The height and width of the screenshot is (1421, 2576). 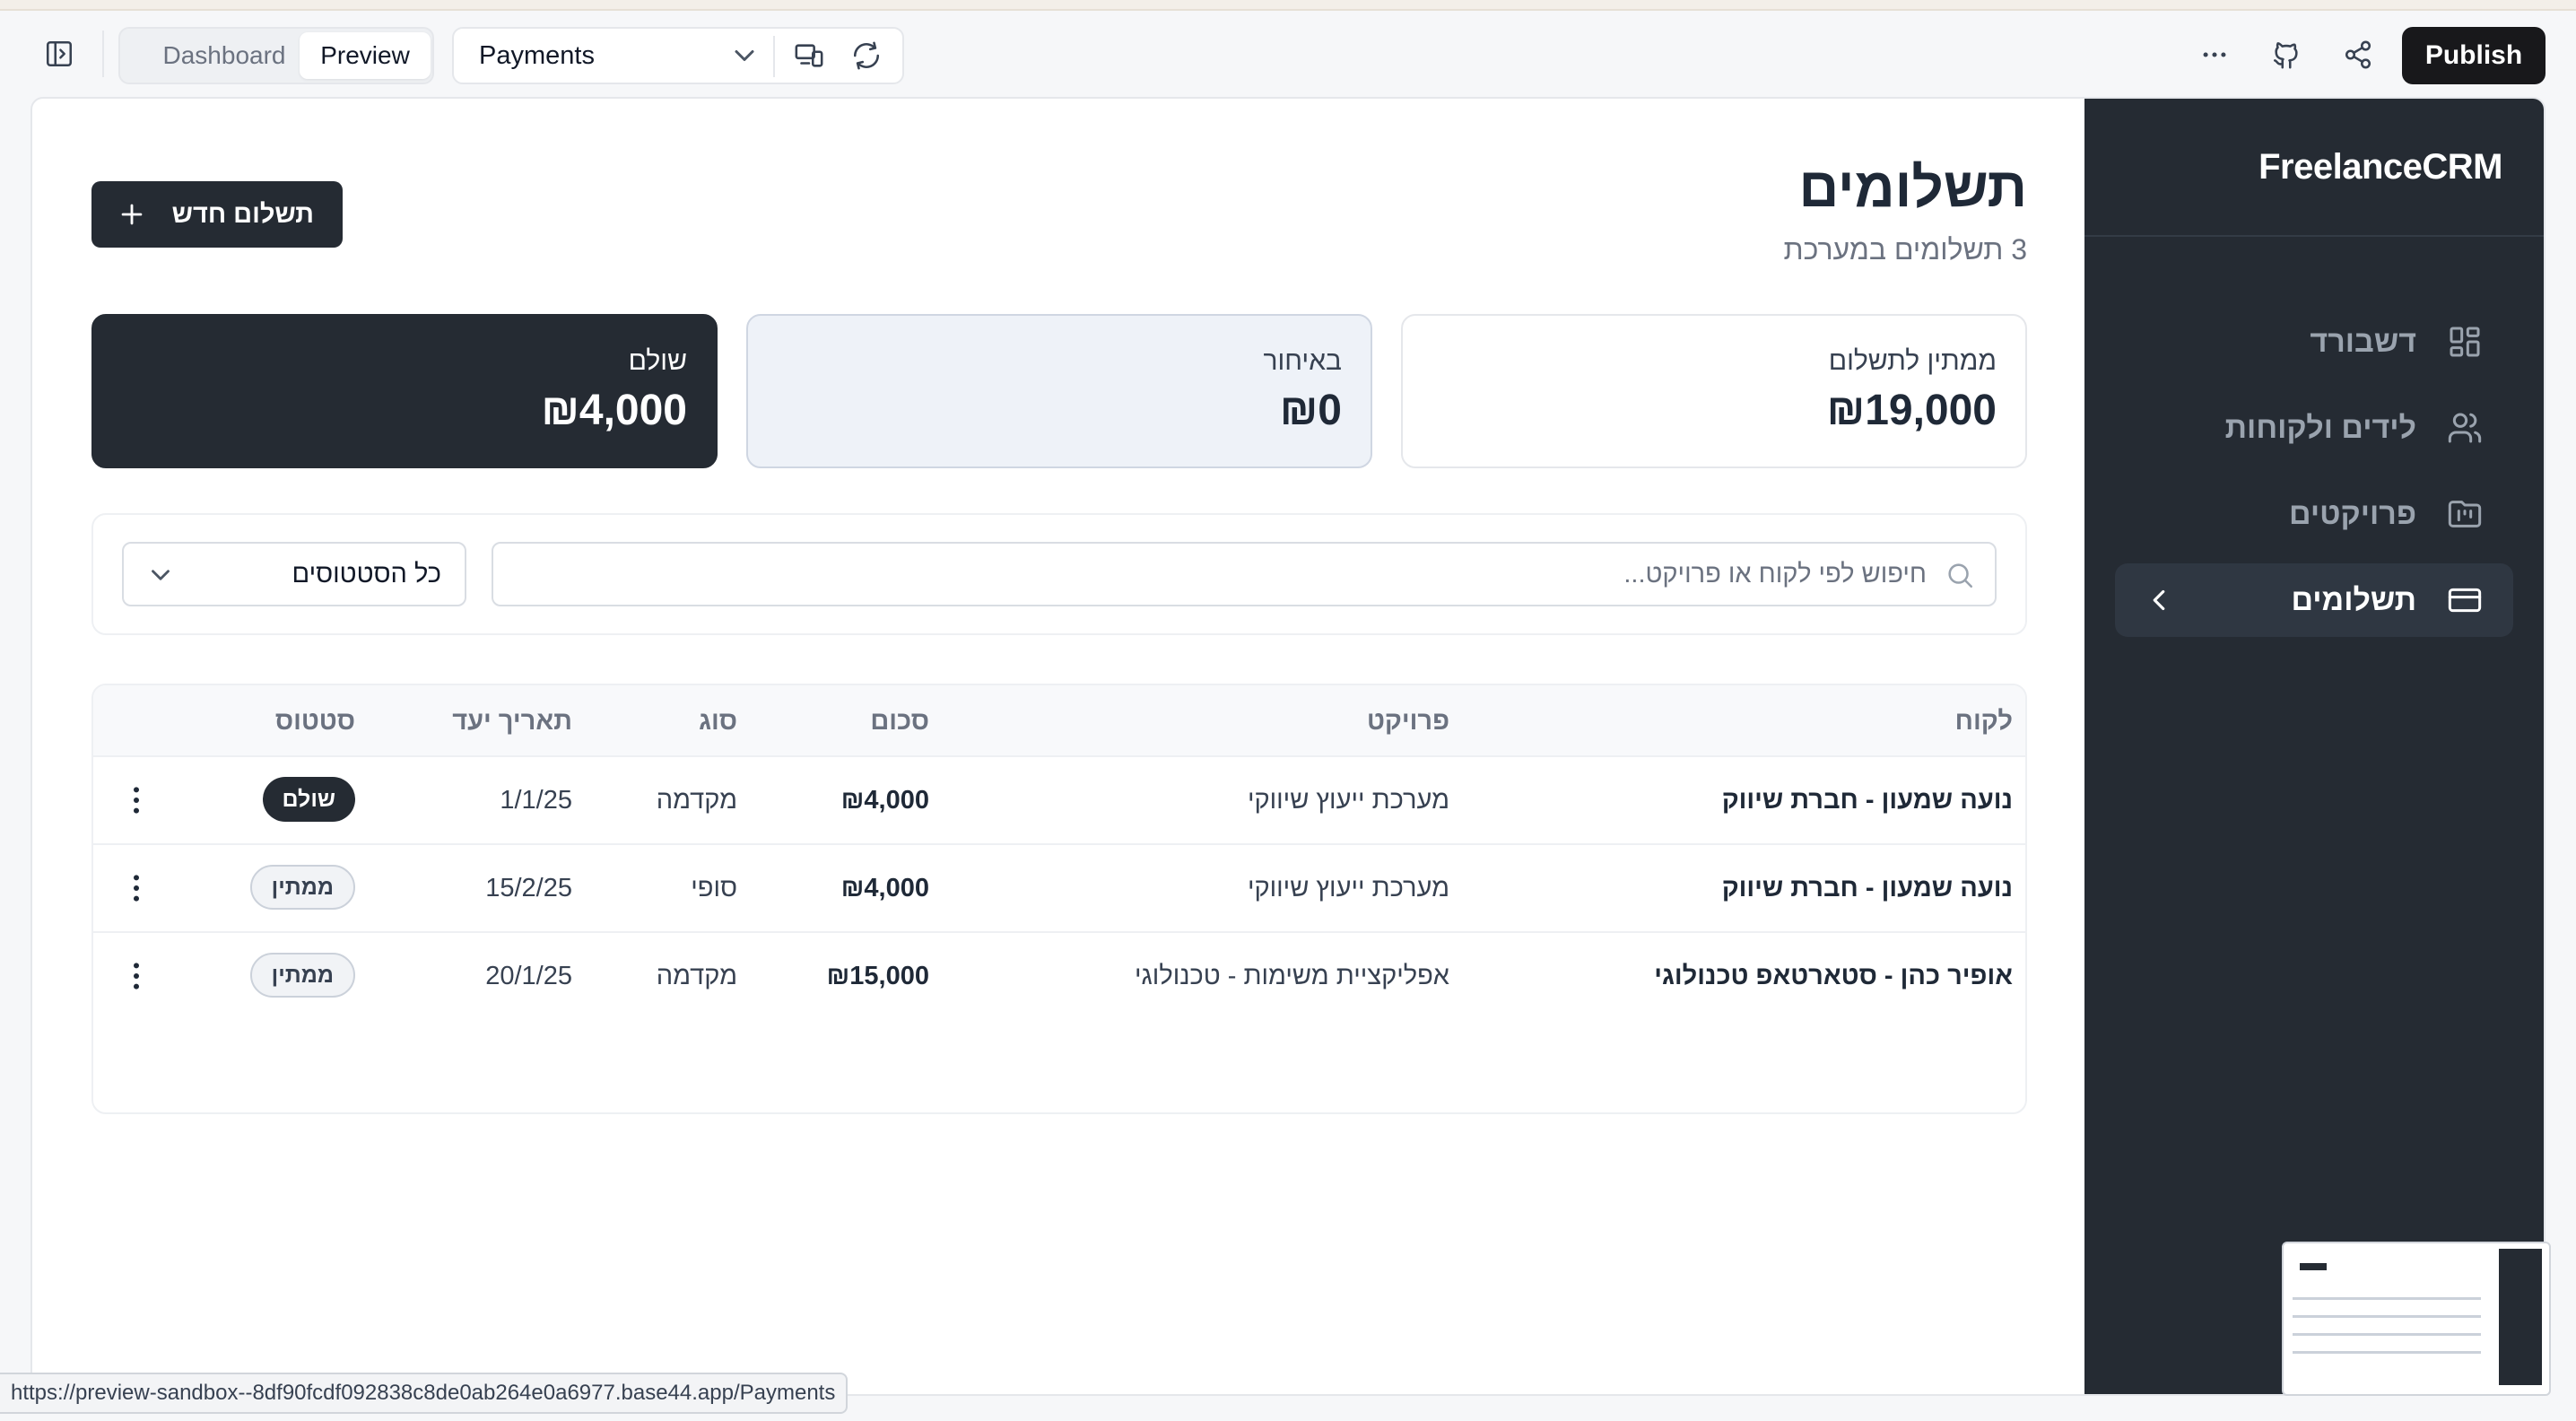 What do you see at coordinates (1059, 391) in the screenshot?
I see `stat-card-overdue: באיחור ₪0` at bounding box center [1059, 391].